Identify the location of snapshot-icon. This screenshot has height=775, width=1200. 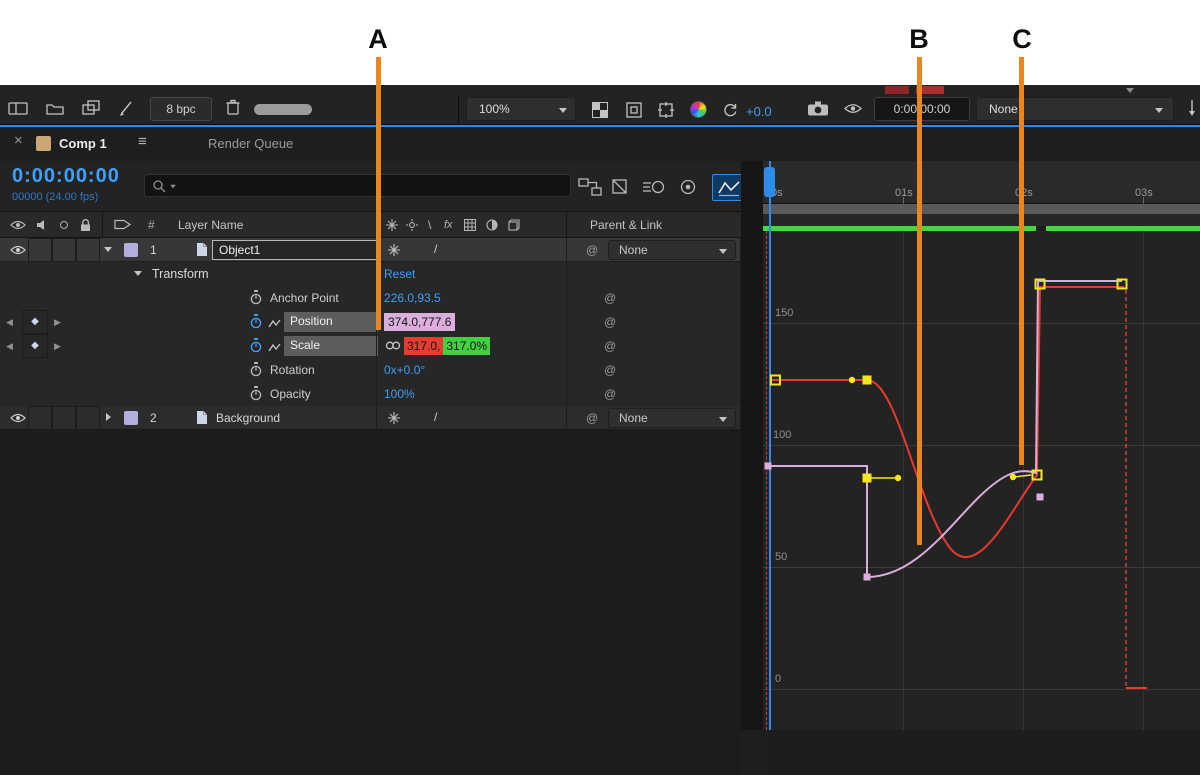
(91, 108).